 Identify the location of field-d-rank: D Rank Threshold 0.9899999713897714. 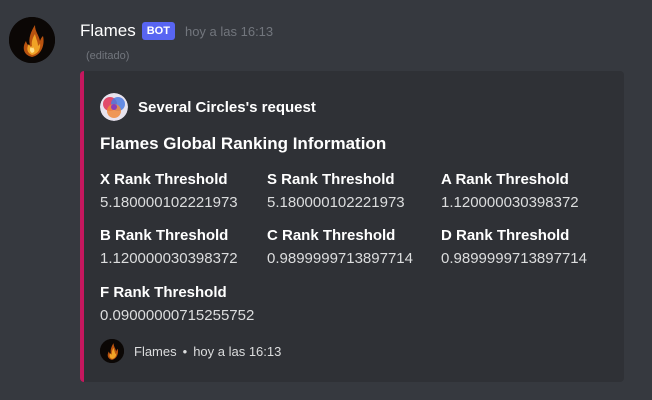
(514, 248).